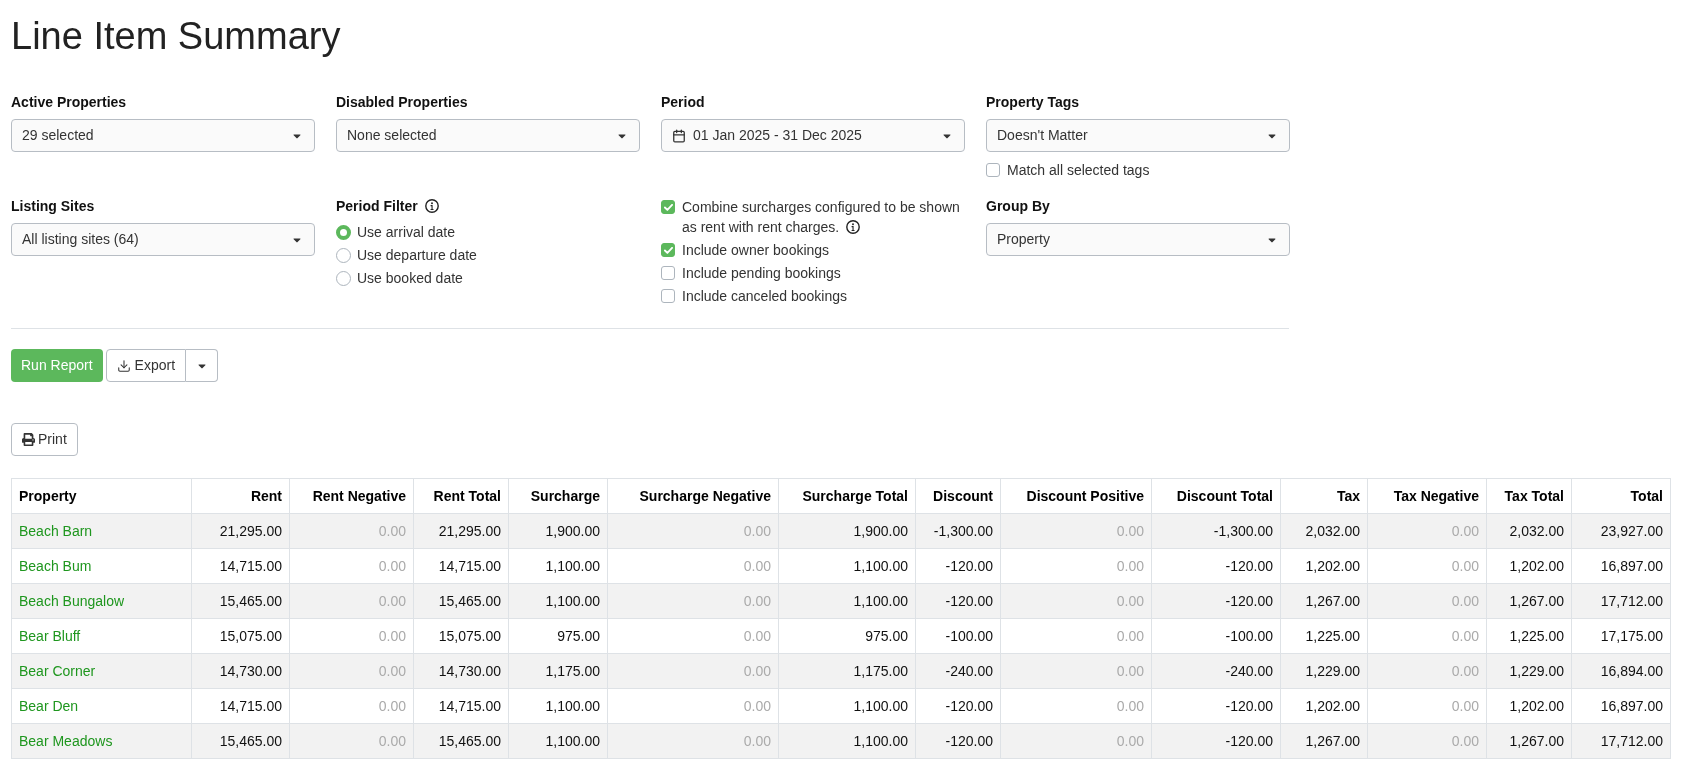 The image size is (1684, 765). What do you see at coordinates (958, 636) in the screenshot?
I see `table-cell: -100.00` at bounding box center [958, 636].